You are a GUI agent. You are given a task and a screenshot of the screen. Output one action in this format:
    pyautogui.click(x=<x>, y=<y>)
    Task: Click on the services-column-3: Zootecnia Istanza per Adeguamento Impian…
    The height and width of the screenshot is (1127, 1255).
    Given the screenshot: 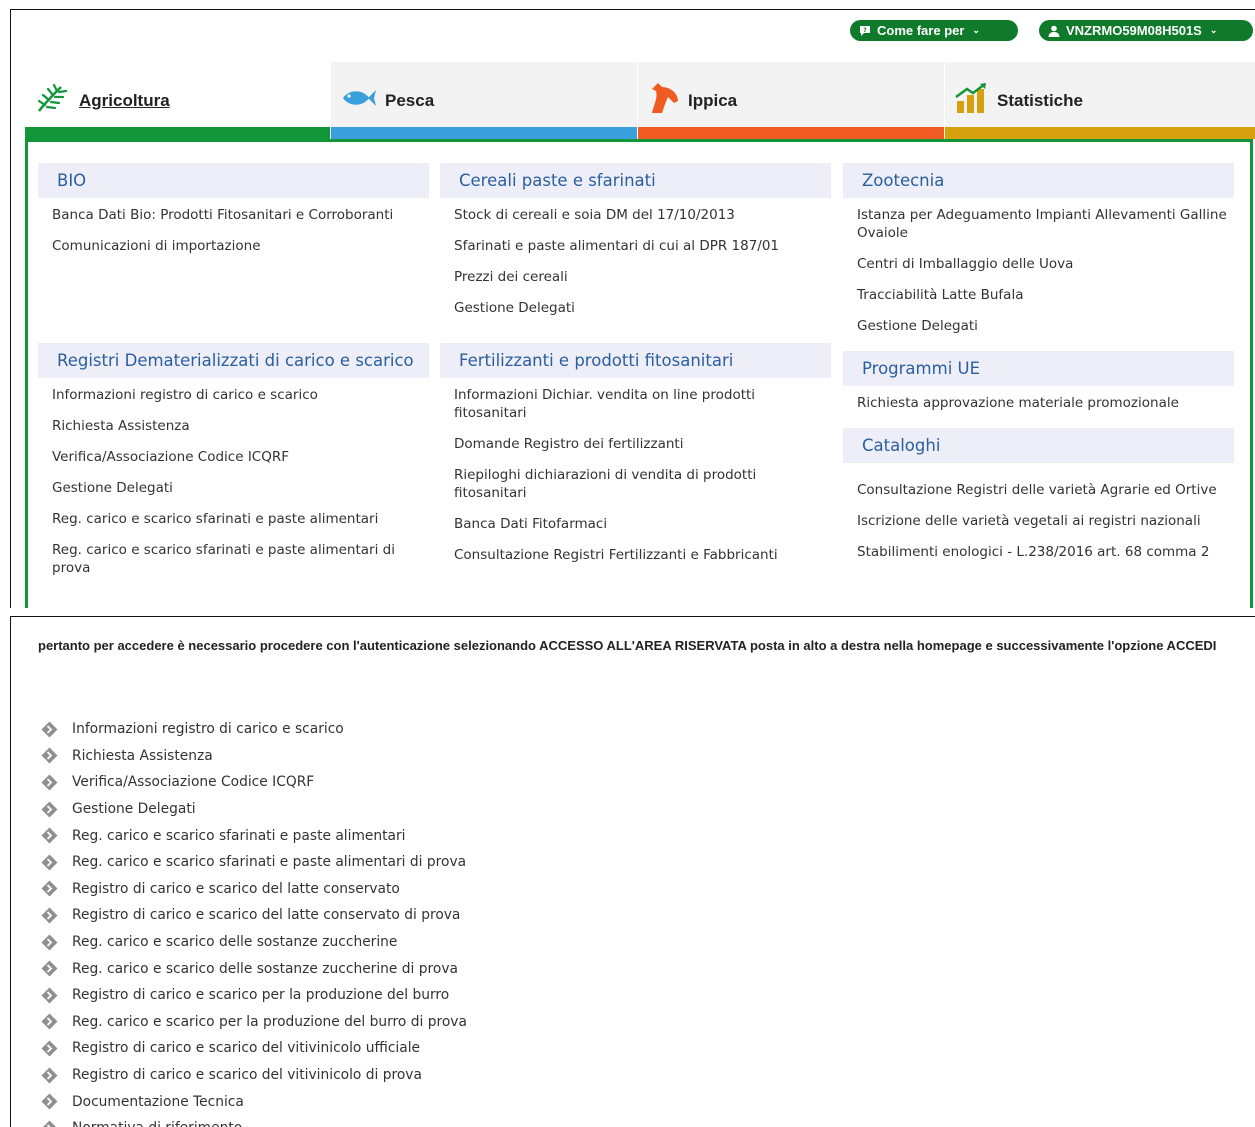 What is the action you would take?
    pyautogui.click(x=1038, y=370)
    